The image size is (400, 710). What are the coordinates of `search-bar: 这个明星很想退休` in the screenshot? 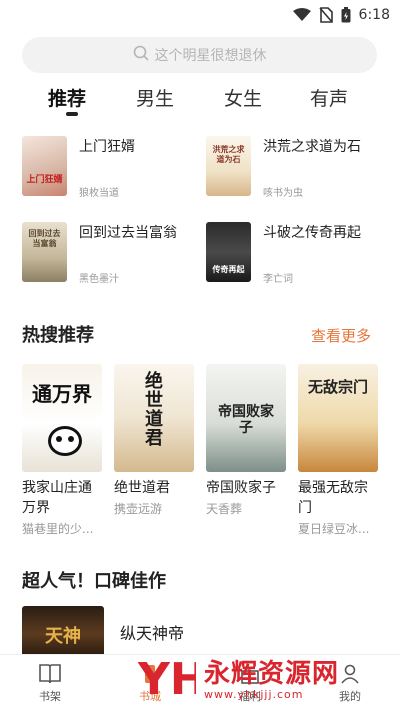 It's located at (199, 55).